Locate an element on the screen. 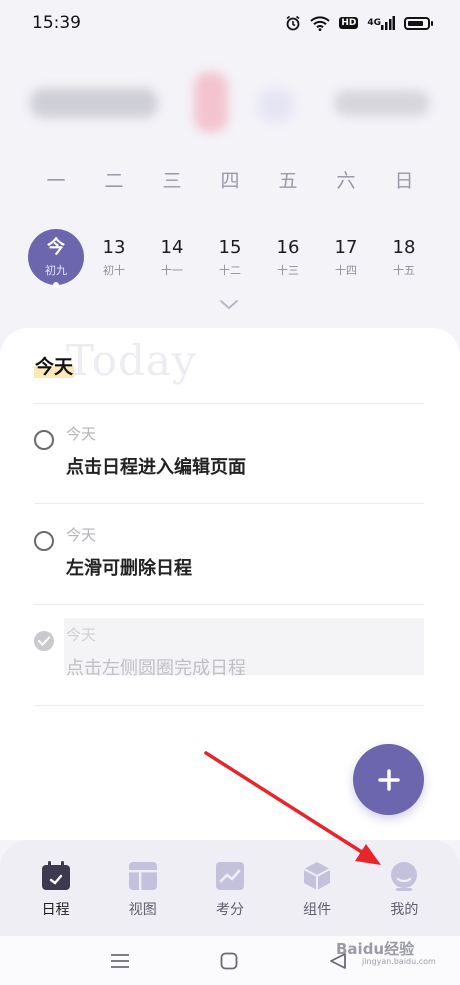  watermark-sub: jingyan.baidu.com is located at coordinates (399, 961).